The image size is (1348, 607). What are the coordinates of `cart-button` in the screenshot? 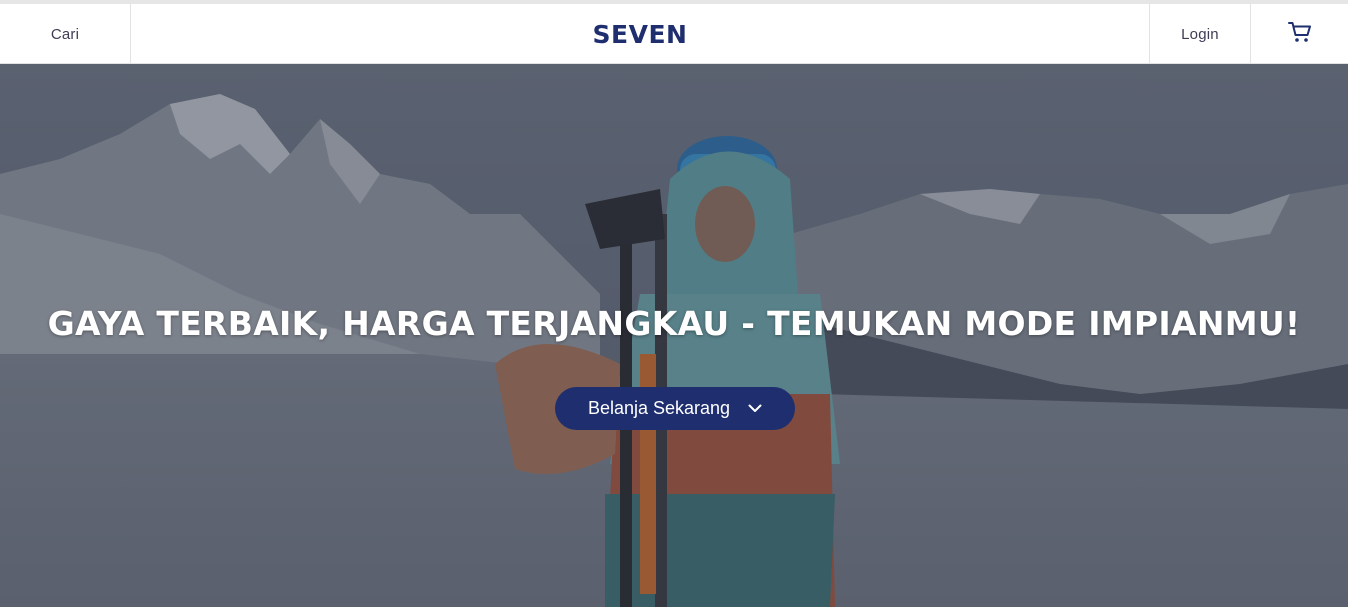 It's located at (1299, 34).